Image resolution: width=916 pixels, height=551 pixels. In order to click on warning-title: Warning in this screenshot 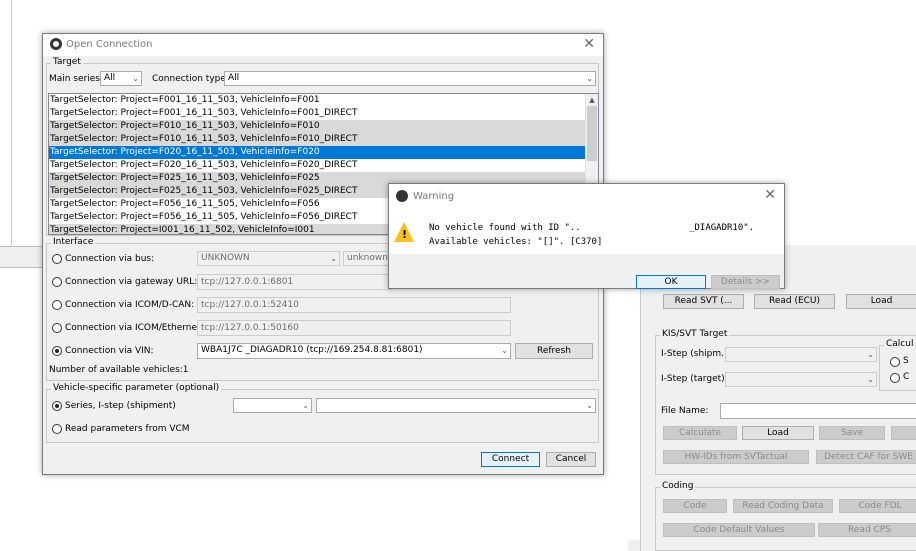, I will do `click(434, 196)`.